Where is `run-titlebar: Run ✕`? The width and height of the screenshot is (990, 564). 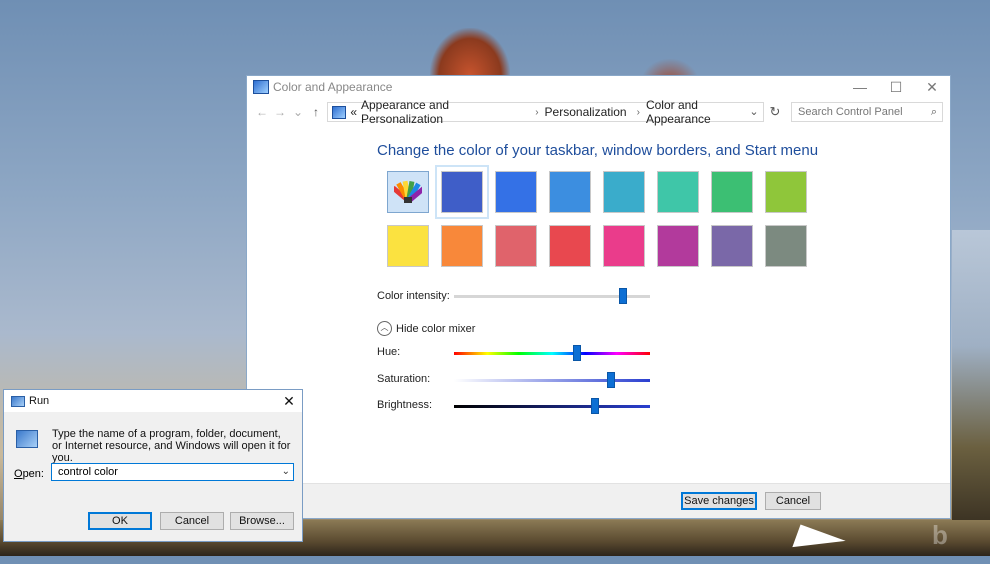 run-titlebar: Run ✕ is located at coordinates (153, 401).